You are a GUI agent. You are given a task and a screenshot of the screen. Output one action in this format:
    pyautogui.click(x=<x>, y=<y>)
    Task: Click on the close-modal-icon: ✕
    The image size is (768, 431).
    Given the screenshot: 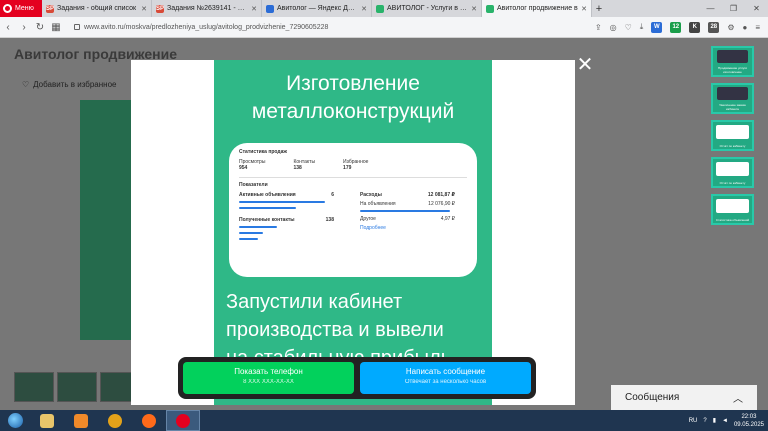 What is the action you would take?
    pyautogui.click(x=585, y=65)
    